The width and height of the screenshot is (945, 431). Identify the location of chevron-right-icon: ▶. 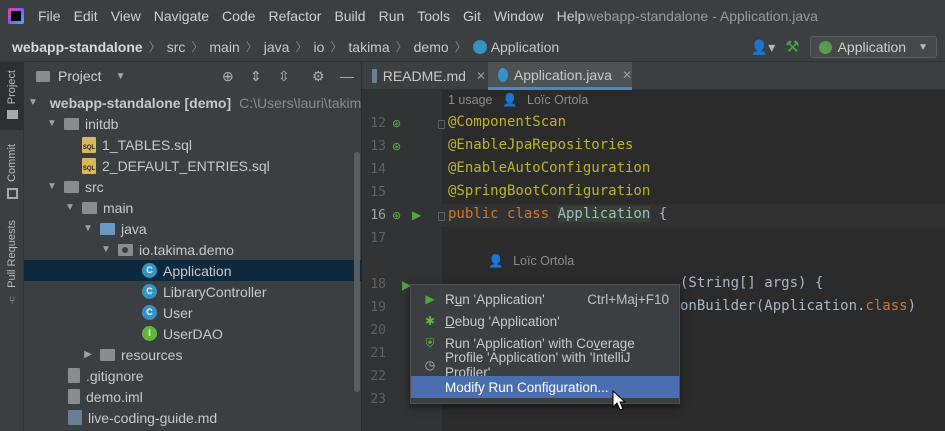
(88, 354).